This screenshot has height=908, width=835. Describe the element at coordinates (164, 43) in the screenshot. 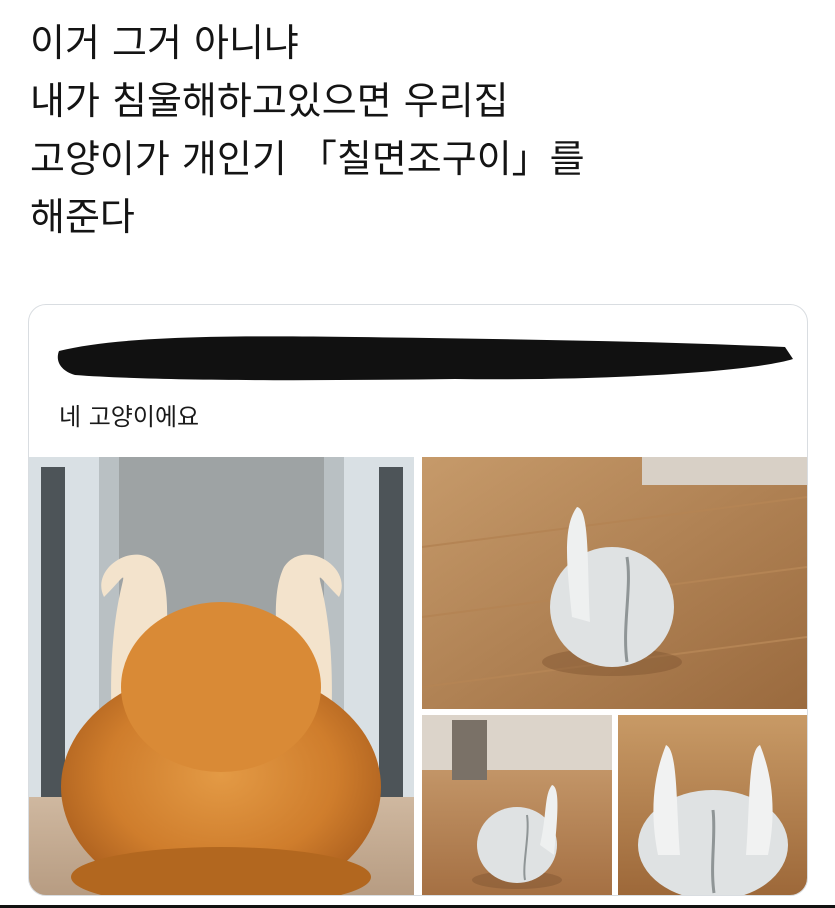

I see `tweet-line: 이거 그거 아니냐` at that location.